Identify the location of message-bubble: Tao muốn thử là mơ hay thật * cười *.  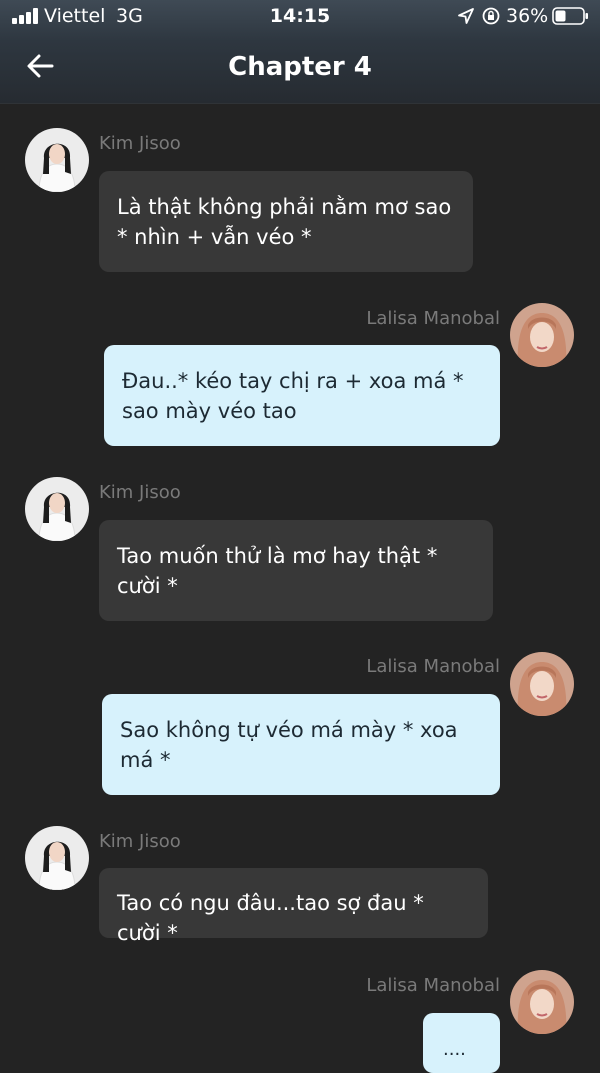
(296, 570).